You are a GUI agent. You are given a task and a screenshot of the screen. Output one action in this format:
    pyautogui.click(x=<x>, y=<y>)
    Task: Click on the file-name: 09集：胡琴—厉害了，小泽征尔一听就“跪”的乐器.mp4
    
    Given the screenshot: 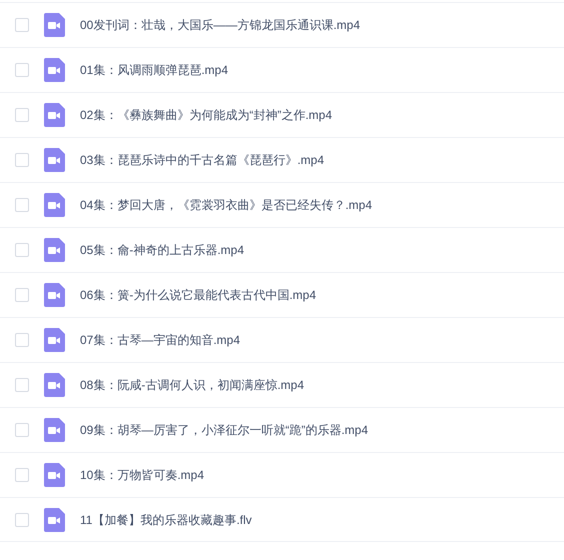 What is the action you would take?
    pyautogui.click(x=224, y=430)
    